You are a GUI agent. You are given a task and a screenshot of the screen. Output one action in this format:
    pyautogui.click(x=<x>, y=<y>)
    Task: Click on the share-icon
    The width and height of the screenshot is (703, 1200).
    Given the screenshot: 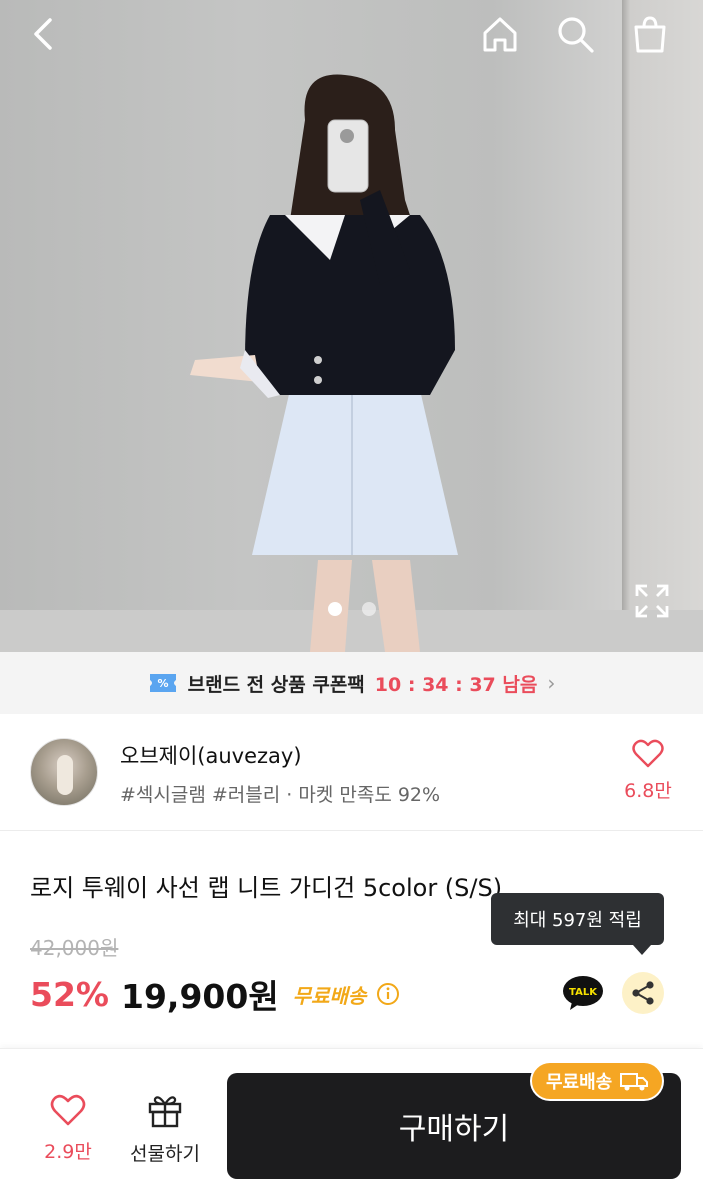 What is the action you would take?
    pyautogui.click(x=643, y=993)
    